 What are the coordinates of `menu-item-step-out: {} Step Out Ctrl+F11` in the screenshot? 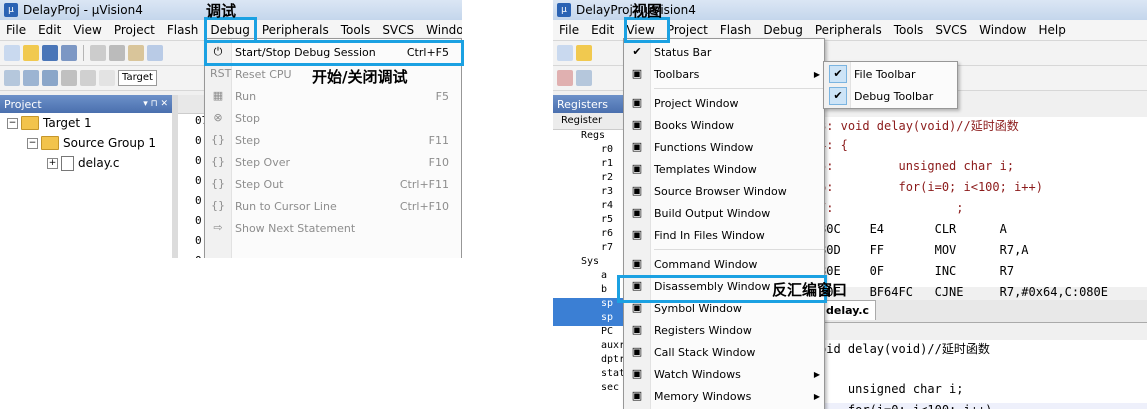 It's located at (333, 184).